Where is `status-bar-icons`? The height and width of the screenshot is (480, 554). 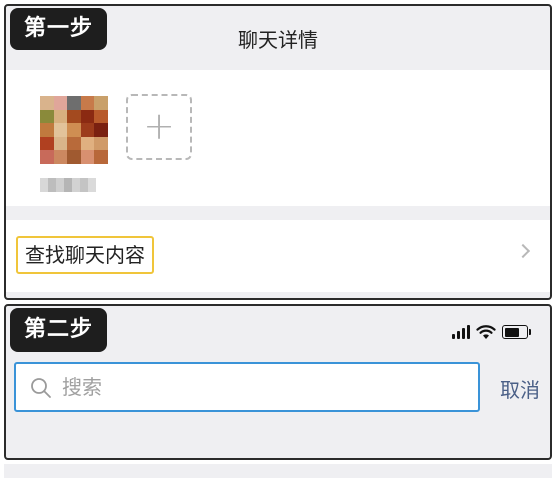 status-bar-icons is located at coordinates (491, 332).